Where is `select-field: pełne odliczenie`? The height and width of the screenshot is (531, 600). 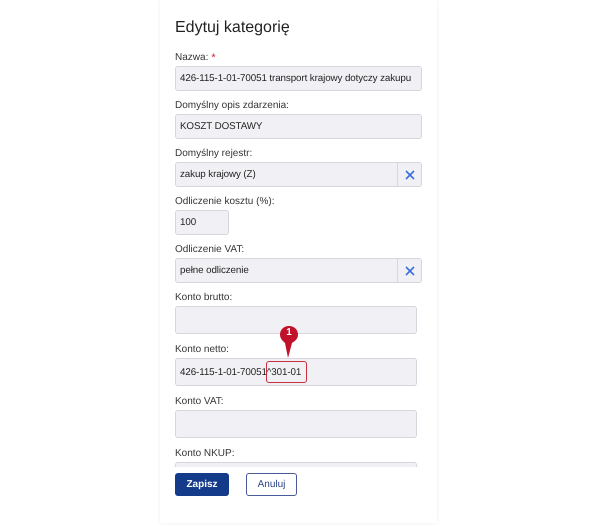 select-field: pełne odliczenie is located at coordinates (298, 270).